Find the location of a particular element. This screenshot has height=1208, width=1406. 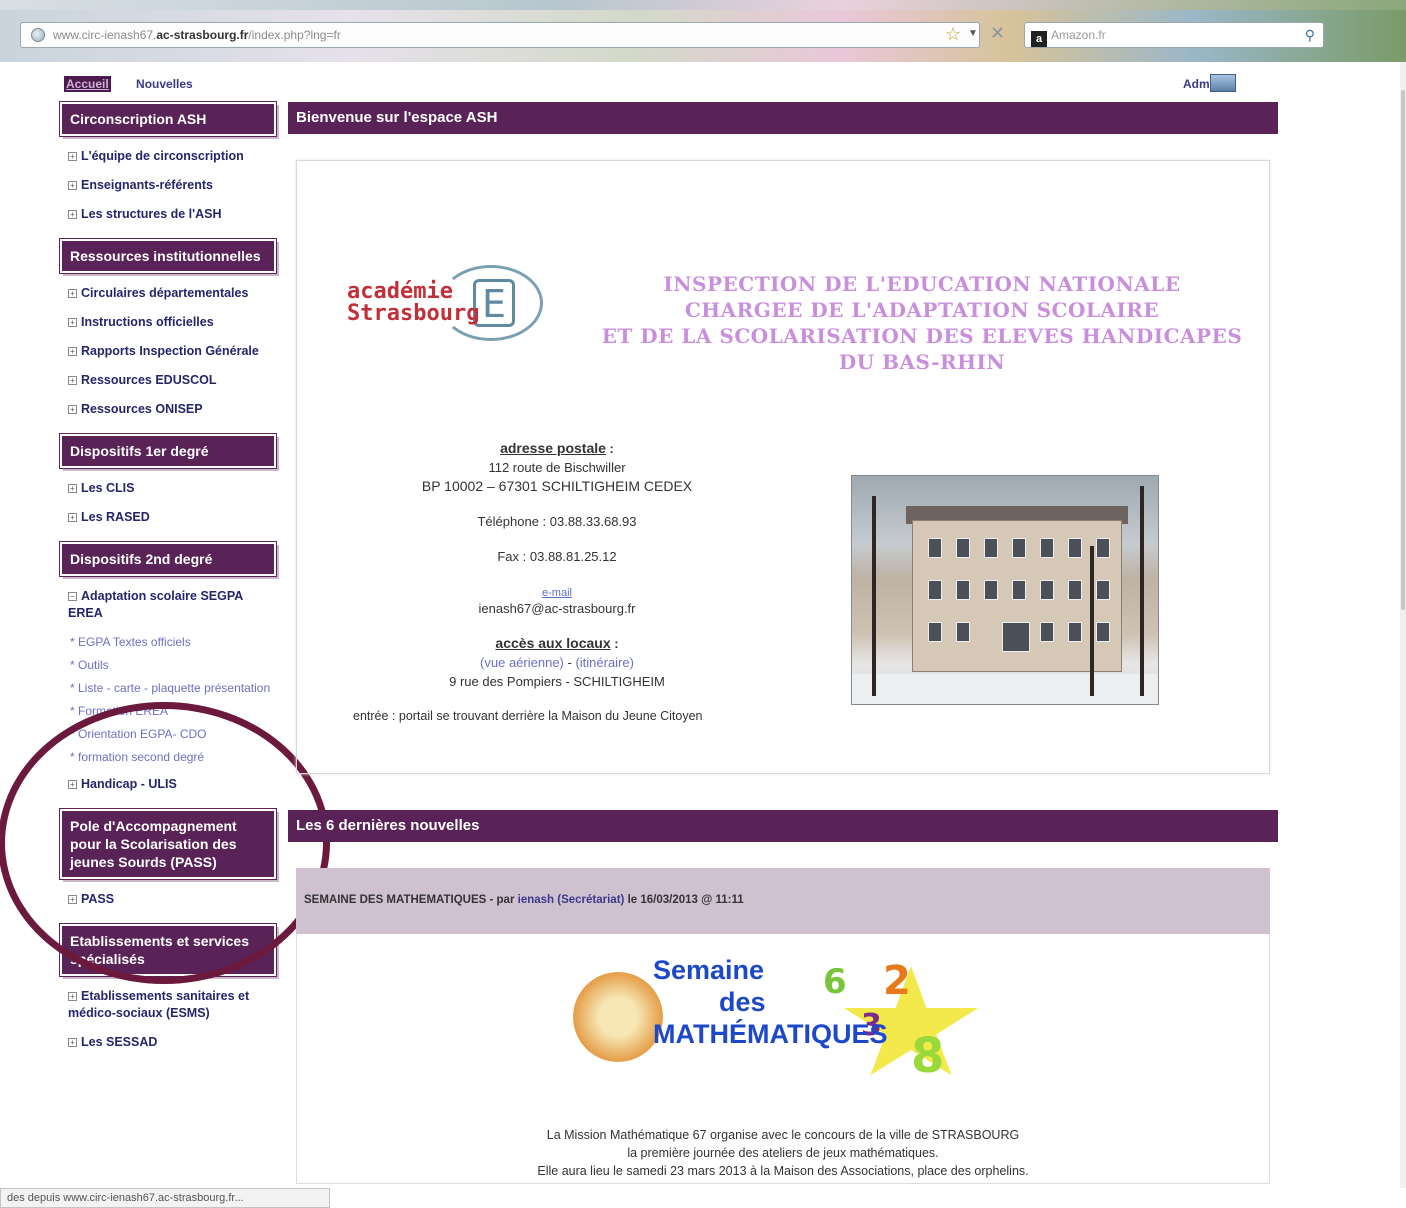

logo-text: académie Strasbourg is located at coordinates (413, 303).